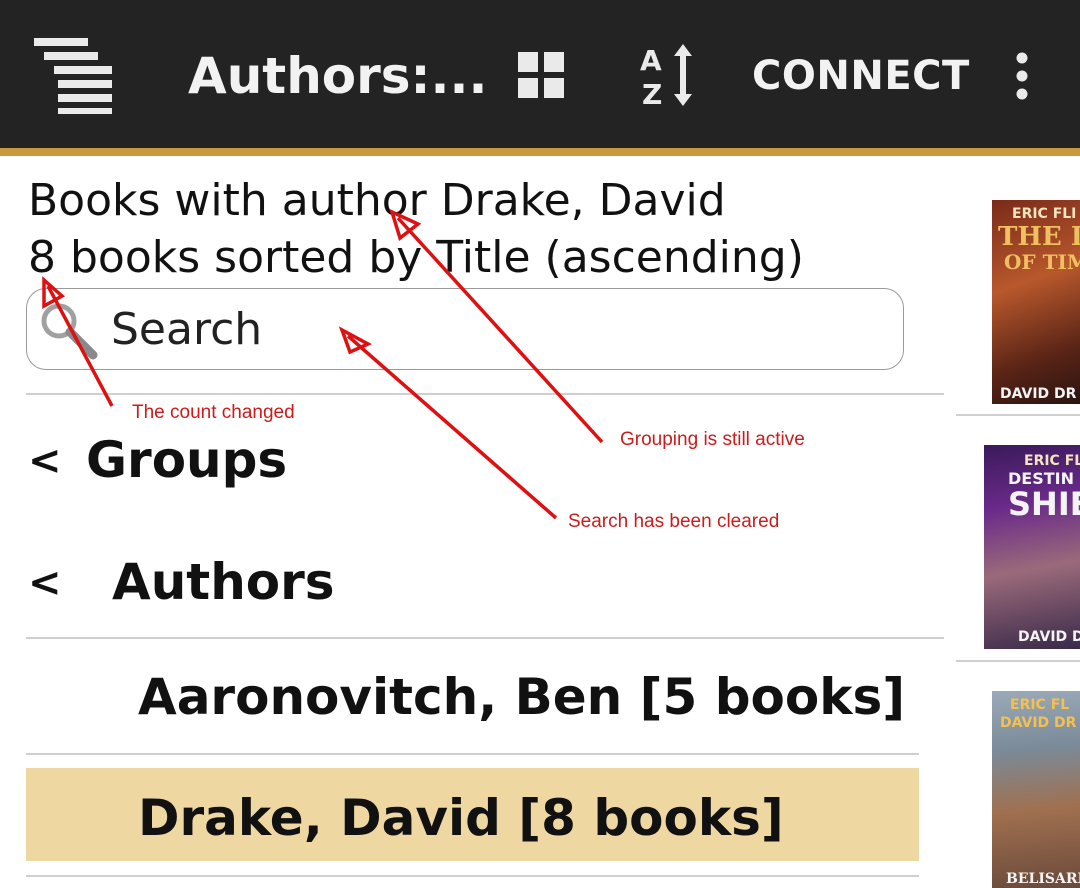 Image resolution: width=1080 pixels, height=888 pixels. Describe the element at coordinates (187, 460) in the screenshot. I see `groups-label: Groups` at that location.